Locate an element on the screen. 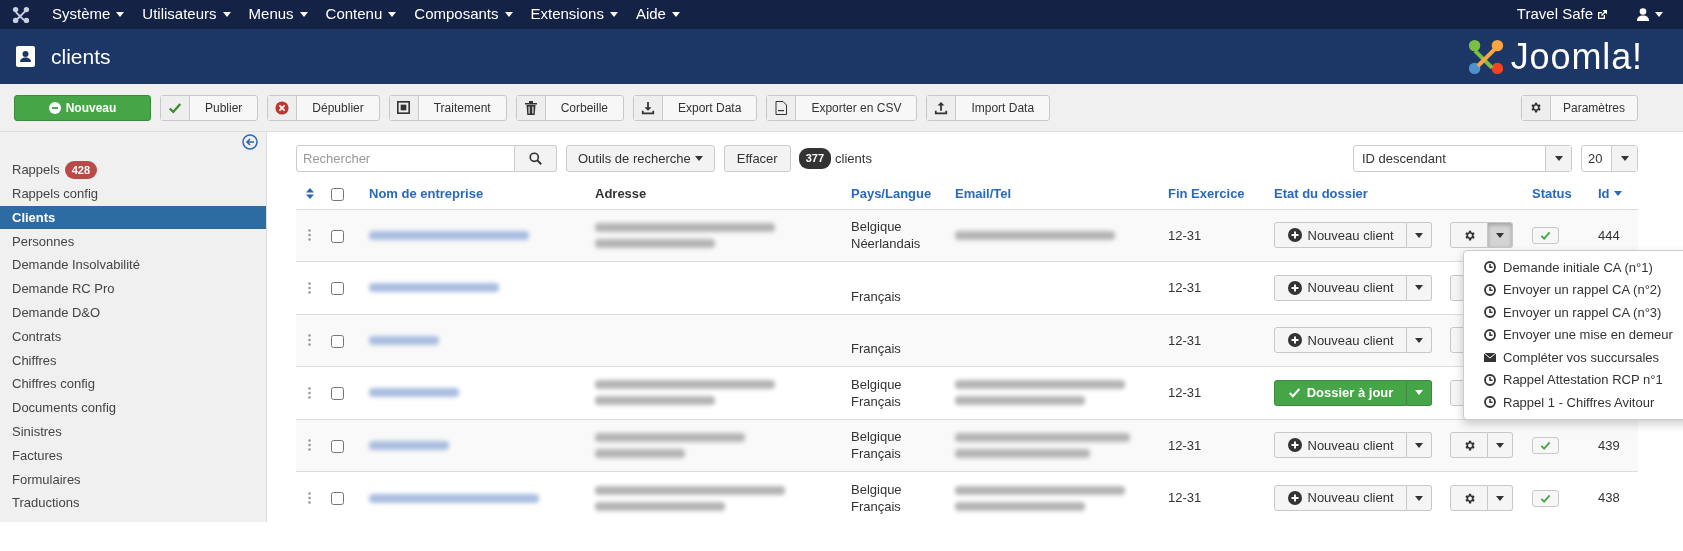 This screenshot has width=1683, height=551. sidebar-item: Clients is located at coordinates (133, 217).